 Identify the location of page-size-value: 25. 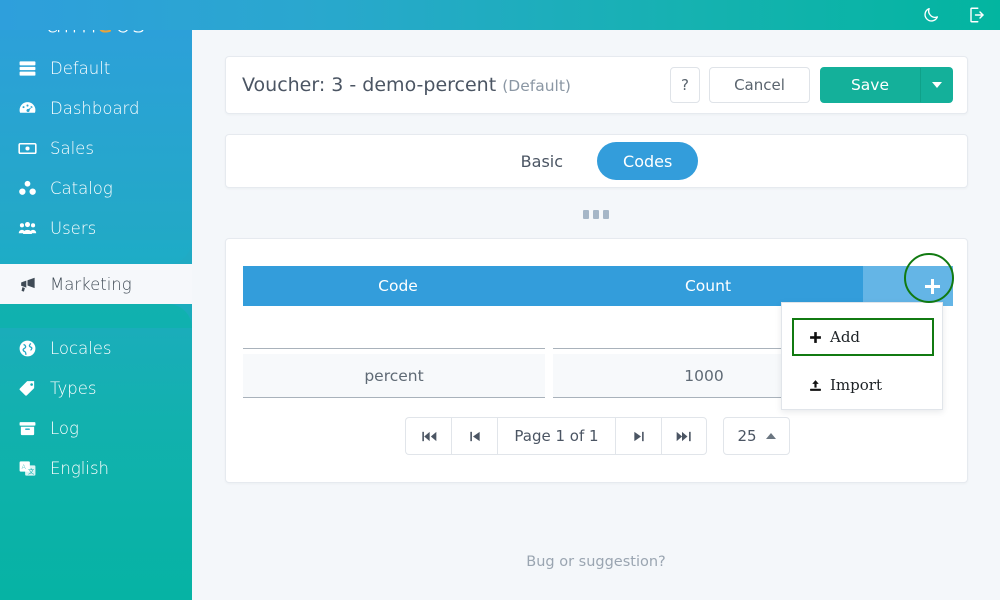
(747, 436).